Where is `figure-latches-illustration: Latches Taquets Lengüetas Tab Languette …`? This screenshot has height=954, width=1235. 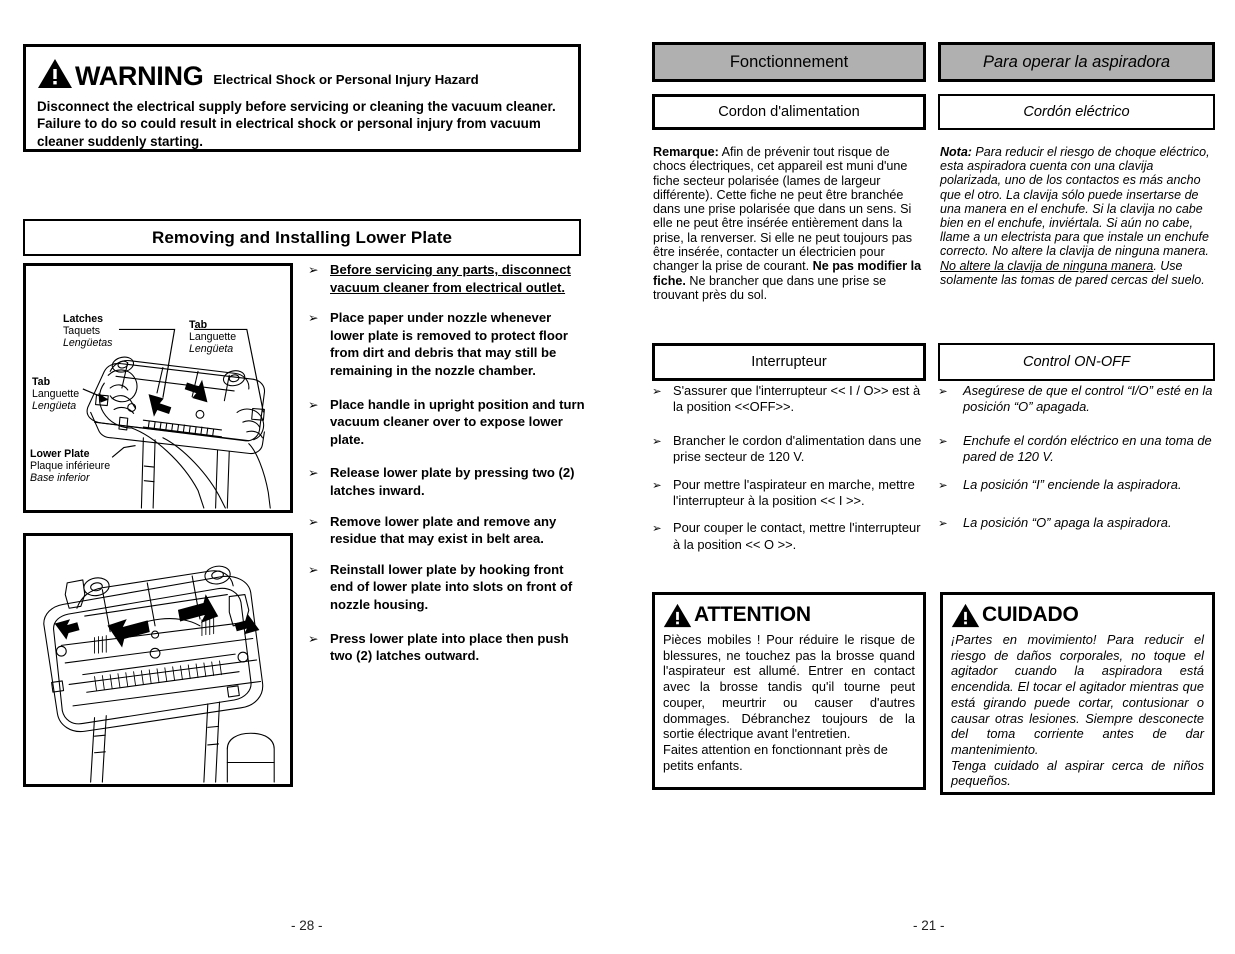
figure-latches-illustration: Latches Taquets Lengüetas Tab Languette … is located at coordinates (158, 388).